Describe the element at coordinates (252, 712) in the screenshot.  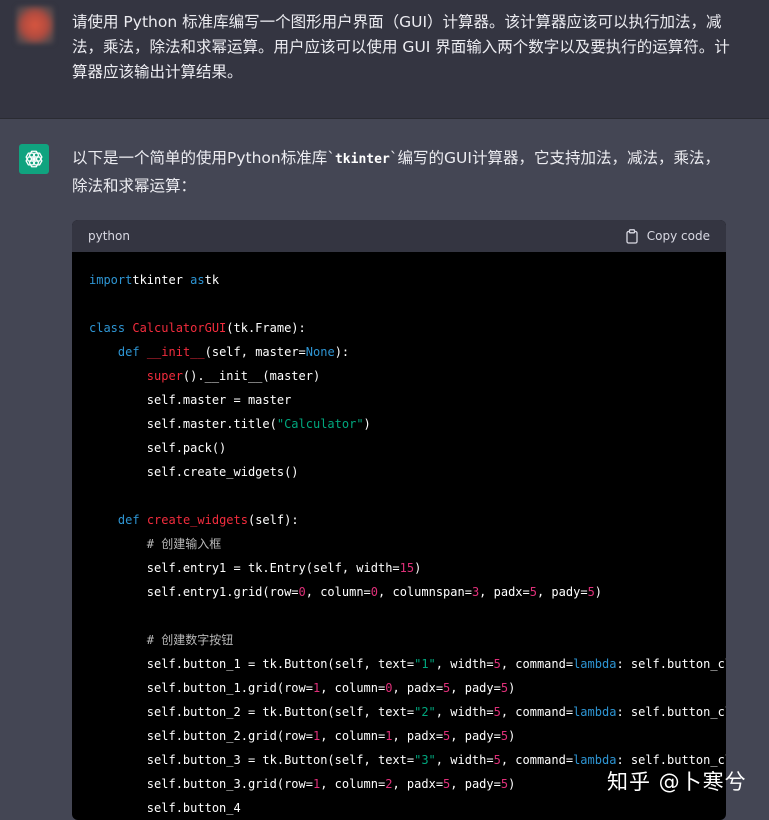
I see `code-token: self.button_2 = tk.Button(self, text=` at that location.